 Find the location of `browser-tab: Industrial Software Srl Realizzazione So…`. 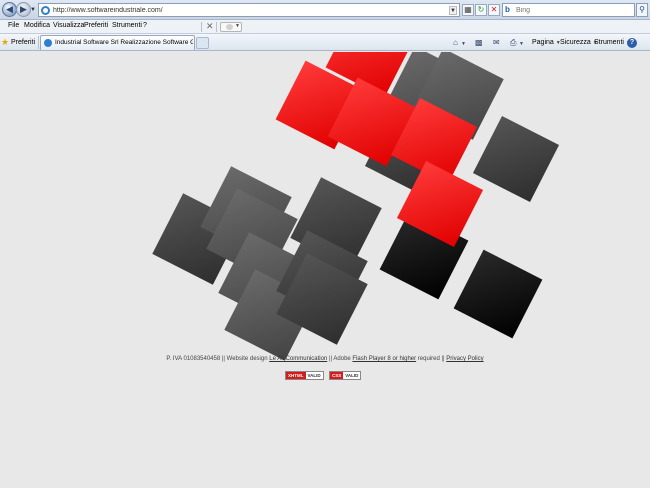

browser-tab: Industrial Software Srl Realizzazione So… is located at coordinates (117, 42).